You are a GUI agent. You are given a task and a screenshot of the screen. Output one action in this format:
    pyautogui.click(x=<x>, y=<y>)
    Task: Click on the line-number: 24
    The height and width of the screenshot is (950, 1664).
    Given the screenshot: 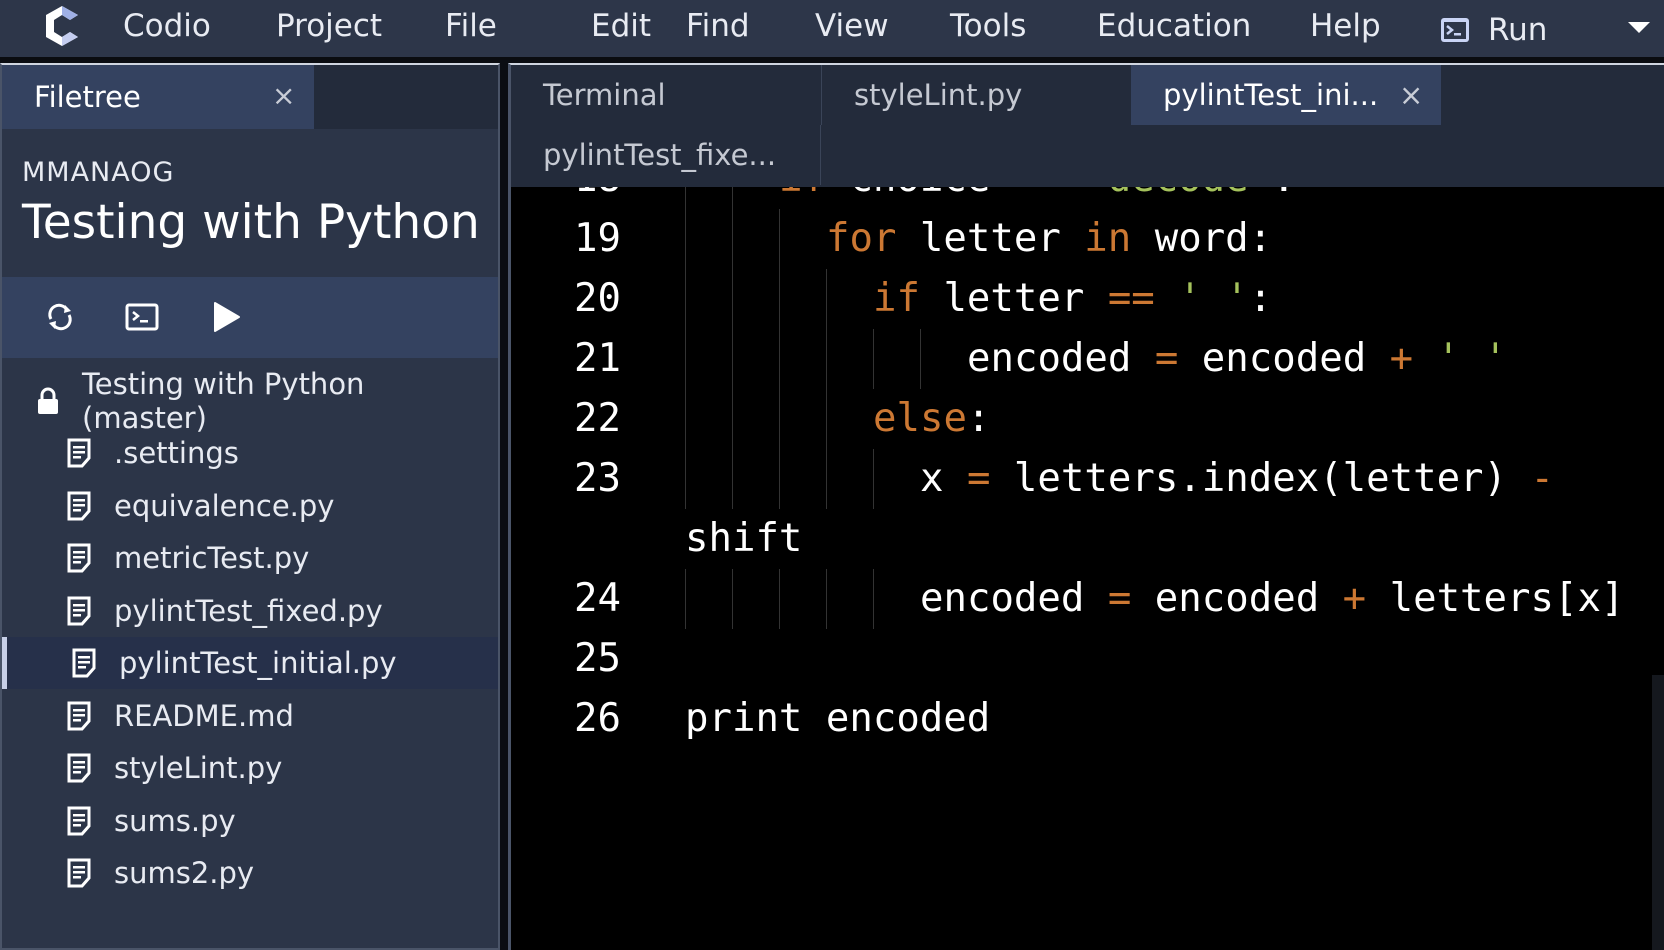 What is the action you would take?
    pyautogui.click(x=597, y=598)
    